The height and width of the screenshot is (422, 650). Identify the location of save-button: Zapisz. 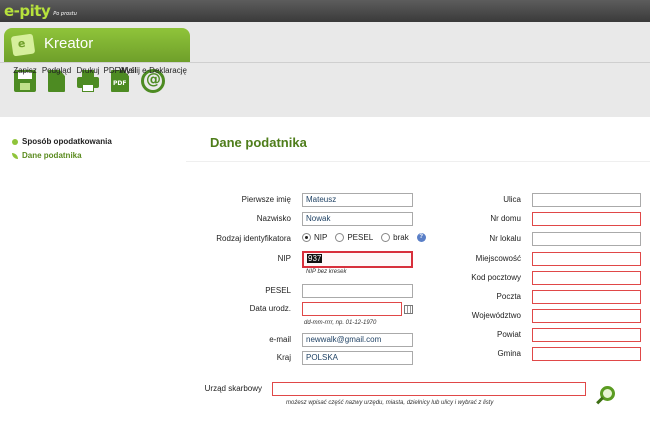
(25, 91).